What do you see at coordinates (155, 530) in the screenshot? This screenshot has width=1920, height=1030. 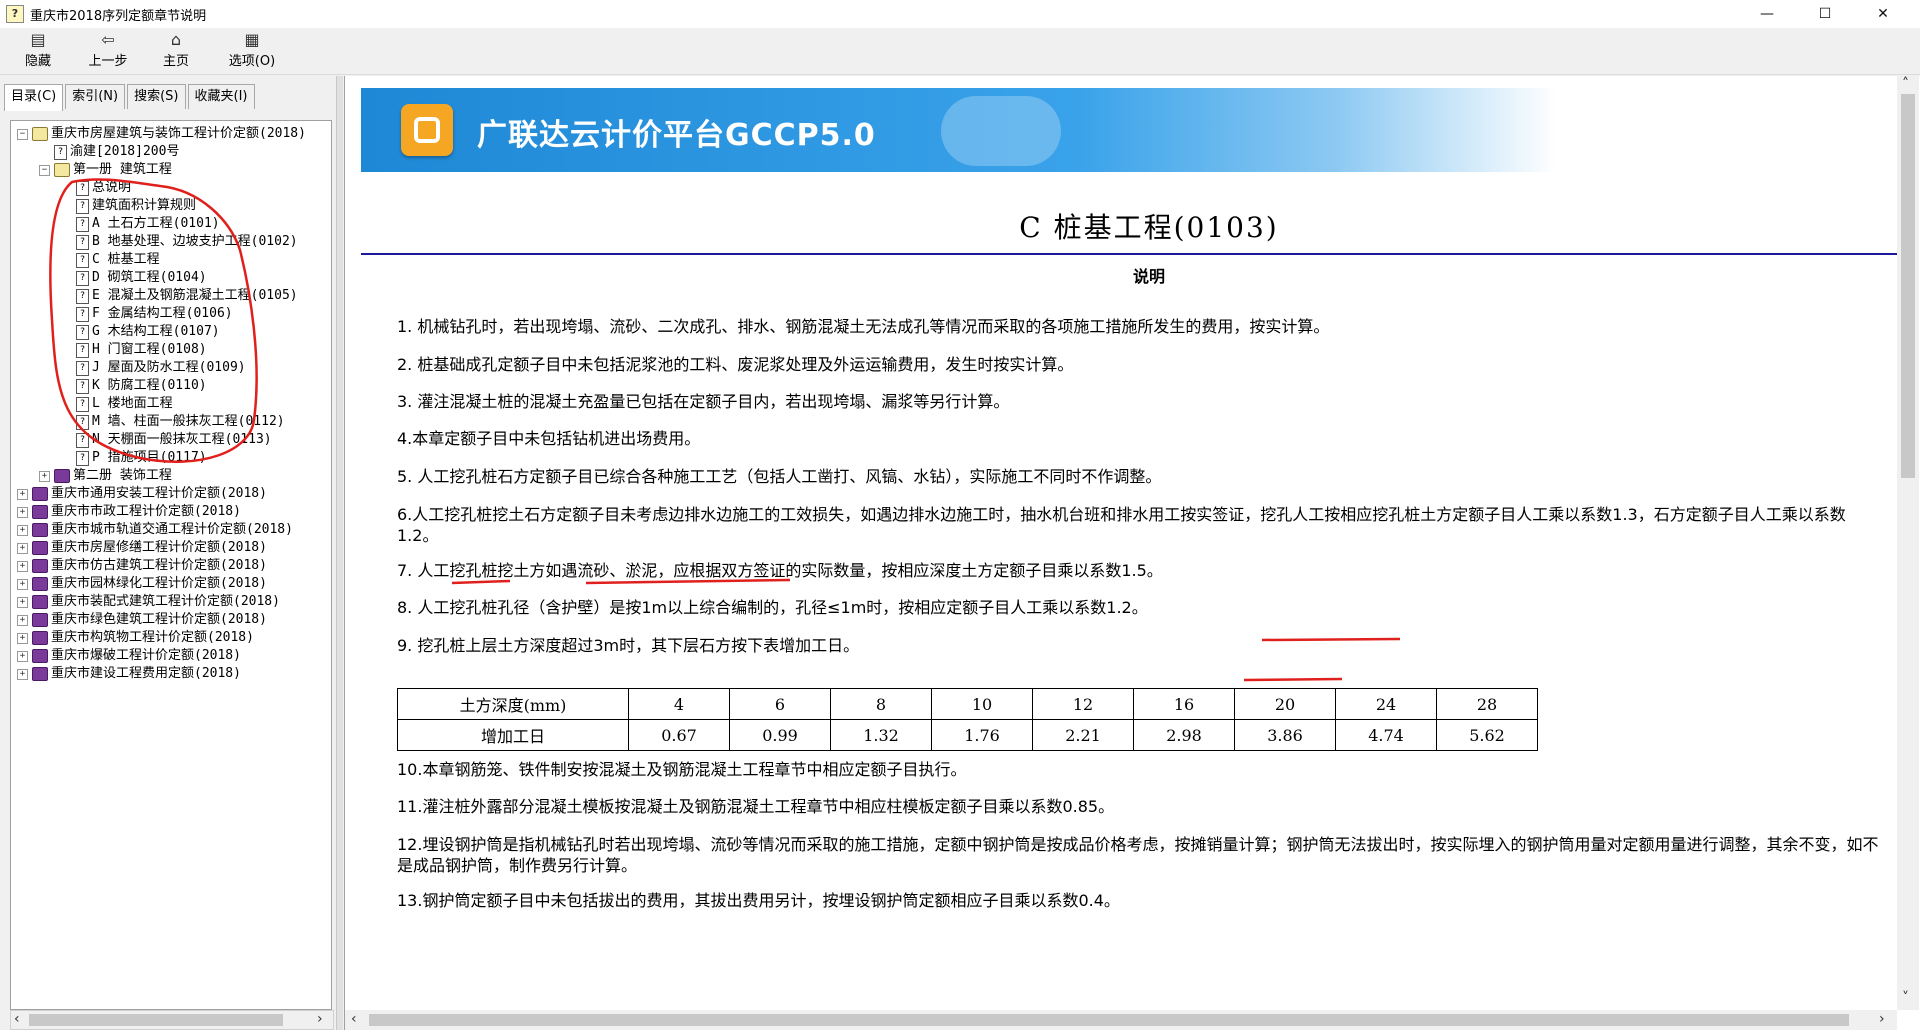 I see `tree-item: + 重庆市城市轨道交通工程计价定额(2018)` at bounding box center [155, 530].